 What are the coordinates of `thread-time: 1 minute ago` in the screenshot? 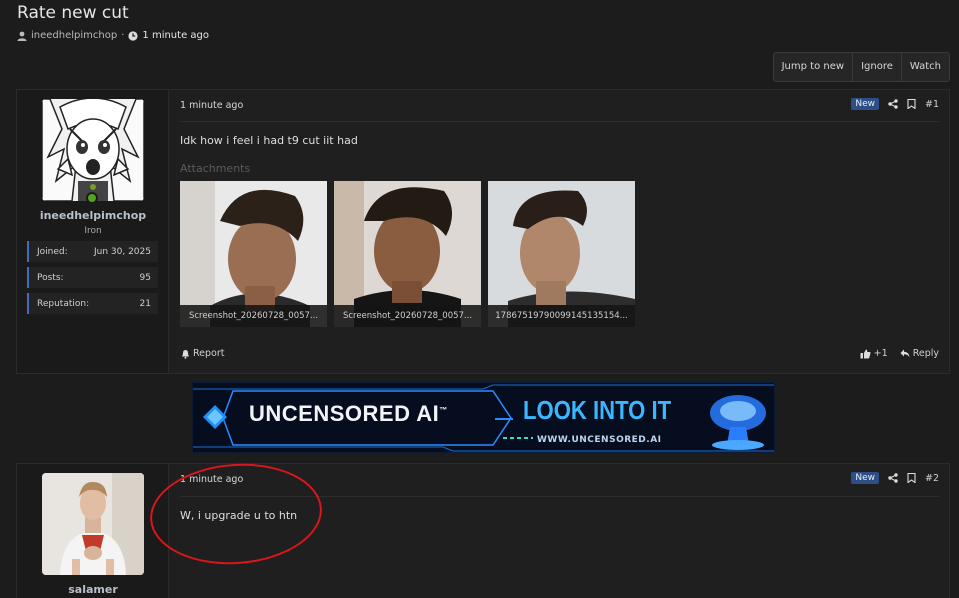 It's located at (175, 35).